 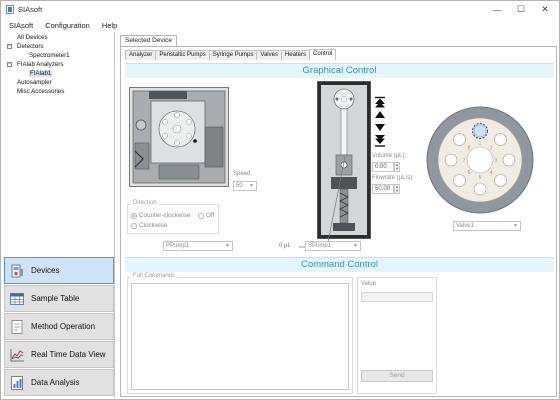 What do you see at coordinates (380, 121) in the screenshot?
I see `syringe-arrow-controls` at bounding box center [380, 121].